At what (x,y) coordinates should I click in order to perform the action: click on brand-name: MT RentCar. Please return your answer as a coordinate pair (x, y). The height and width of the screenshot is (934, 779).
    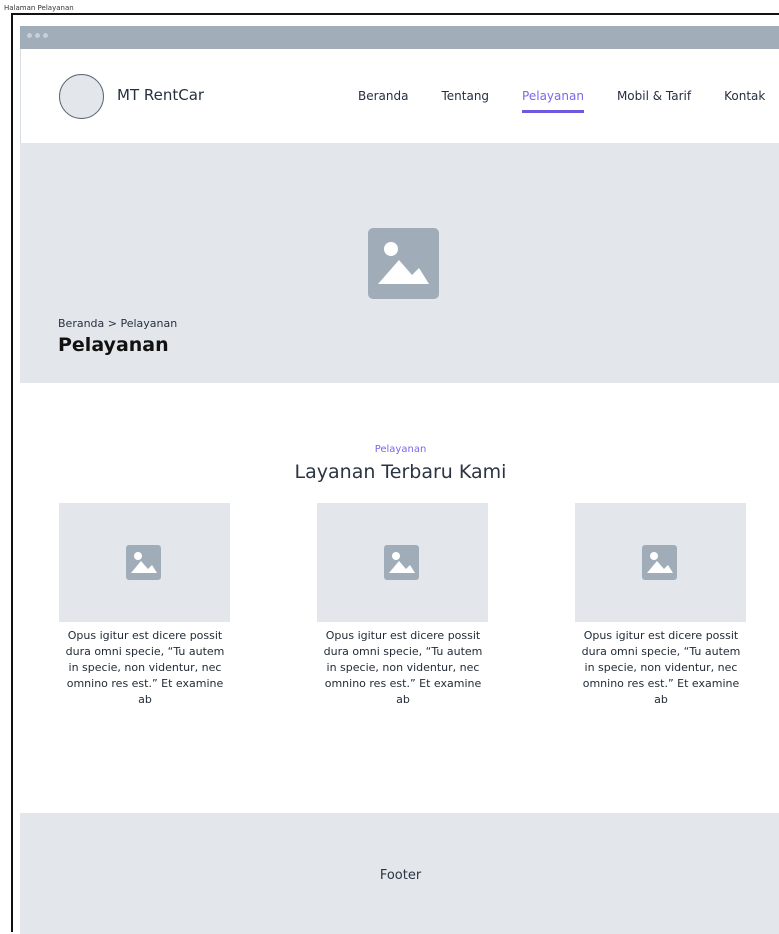
    Looking at the image, I should click on (160, 95).